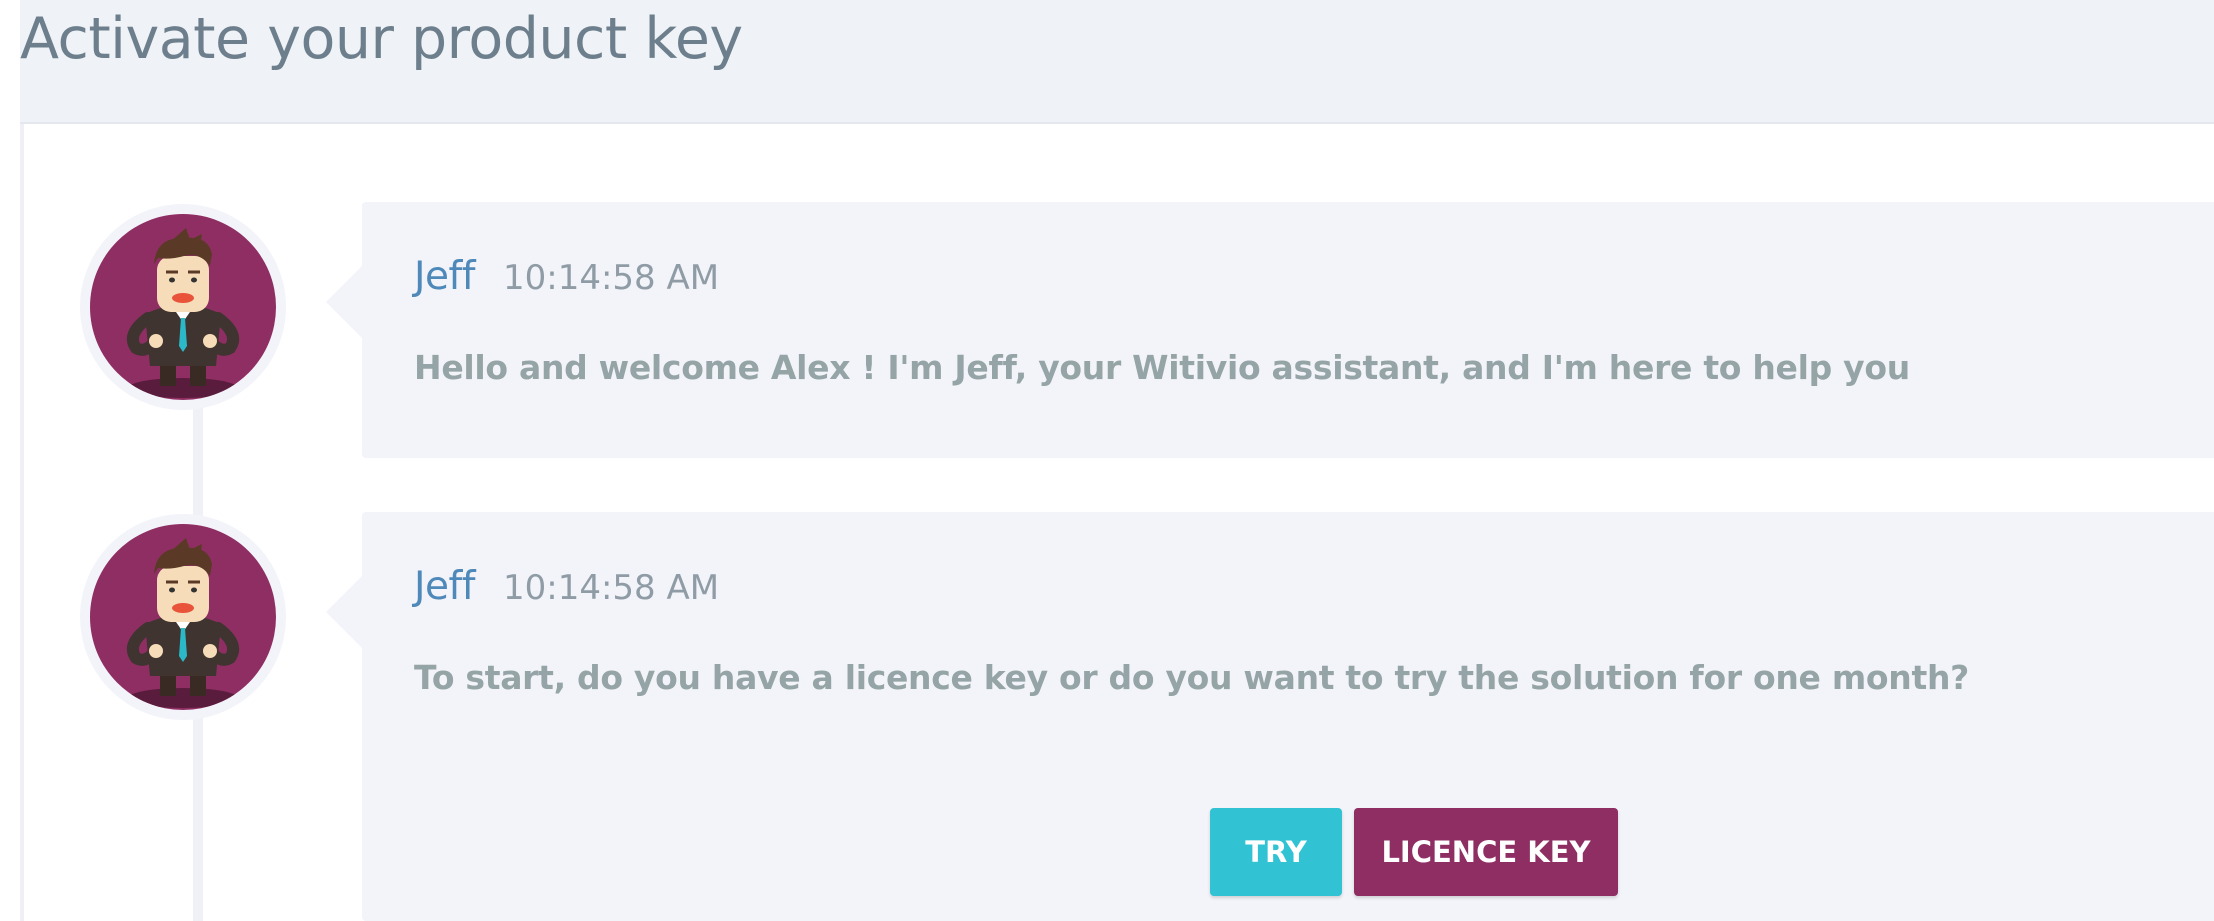 The image size is (2214, 921). I want to click on page-title: Activate your product key, so click(381, 39).